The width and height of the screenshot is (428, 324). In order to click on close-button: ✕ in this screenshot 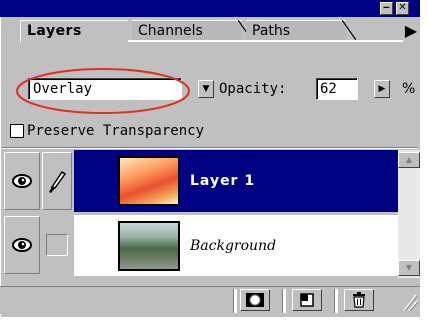, I will do `click(402, 8)`.